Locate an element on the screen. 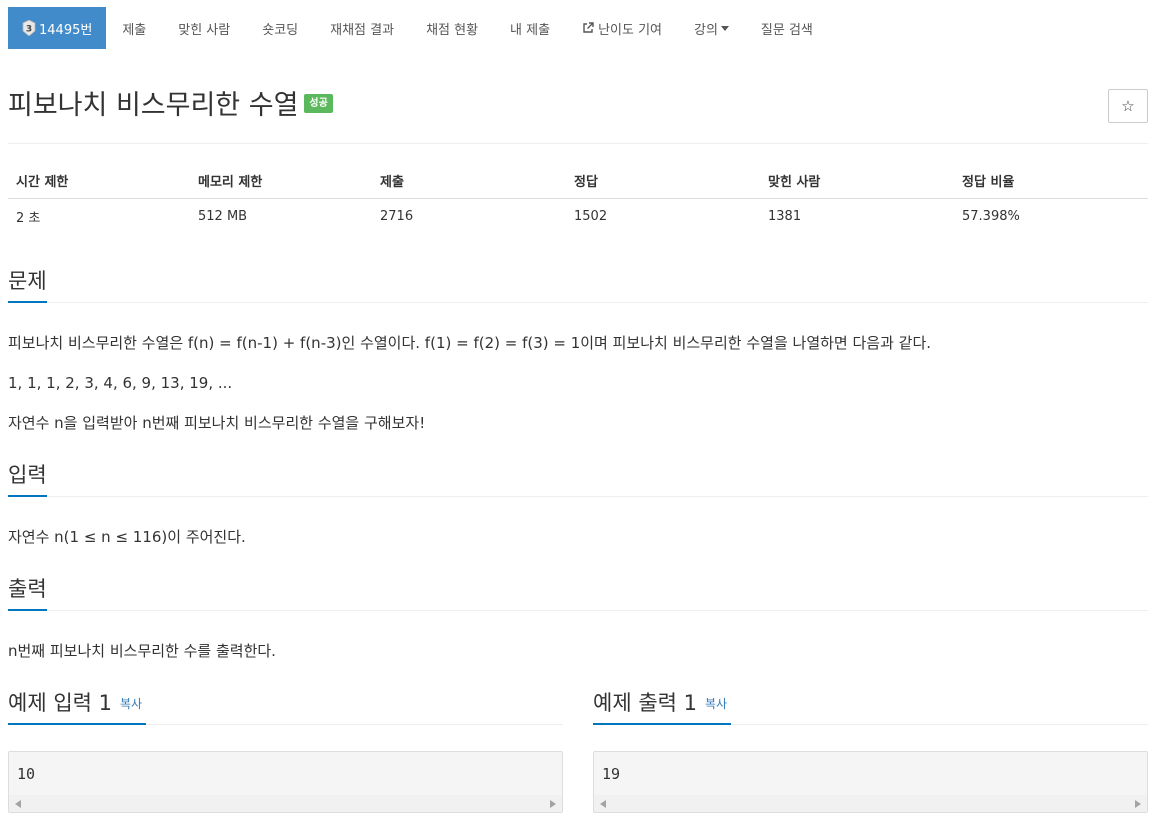 This screenshot has width=1162, height=827. nav-difficulty-contribution-label: 난이도 기여 is located at coordinates (630, 30).